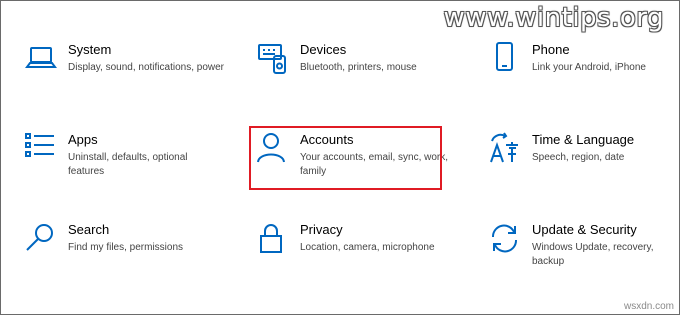 The width and height of the screenshot is (680, 315). Describe the element at coordinates (345, 158) in the screenshot. I see `accounts-highlight-box` at that location.